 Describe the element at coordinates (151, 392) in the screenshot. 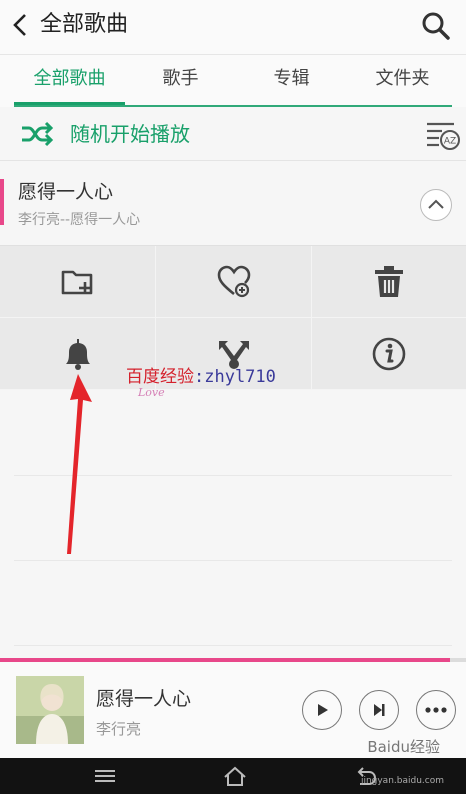

I see `watermark-love: Love` at that location.